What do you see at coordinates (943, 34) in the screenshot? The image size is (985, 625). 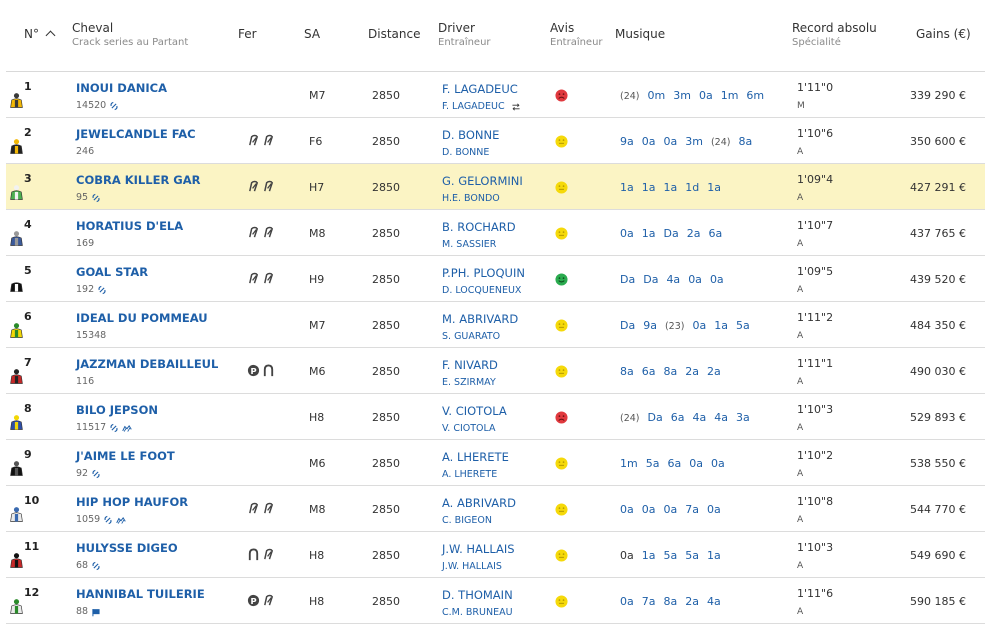 I see `header-gains: Gains (€)` at bounding box center [943, 34].